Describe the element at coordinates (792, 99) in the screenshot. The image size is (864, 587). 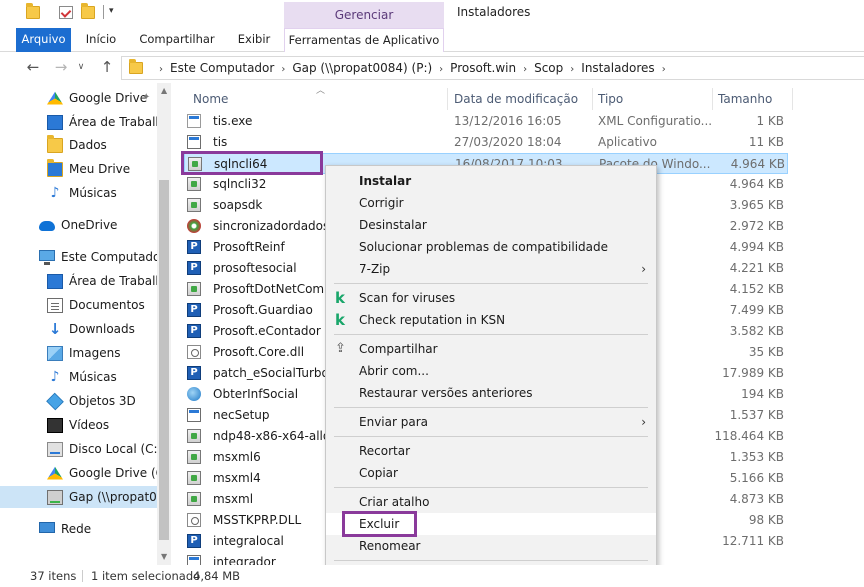
I see `column-divider` at that location.